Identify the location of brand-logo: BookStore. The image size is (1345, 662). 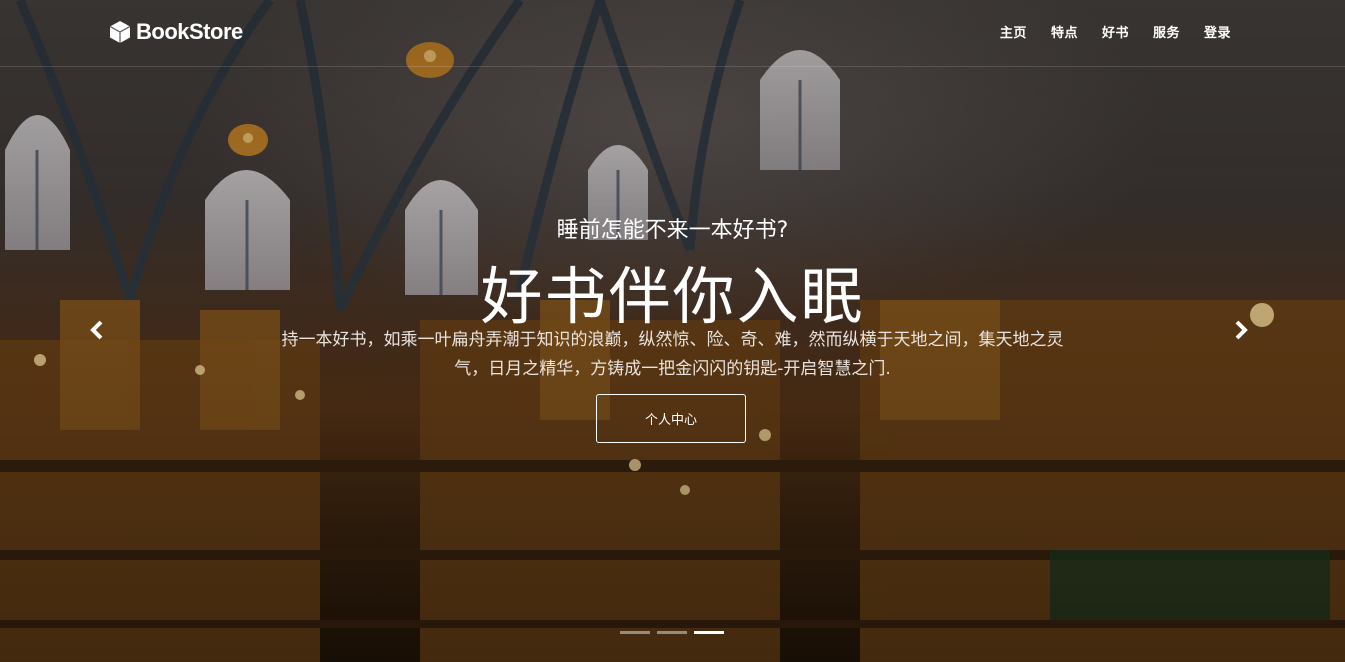
(176, 32).